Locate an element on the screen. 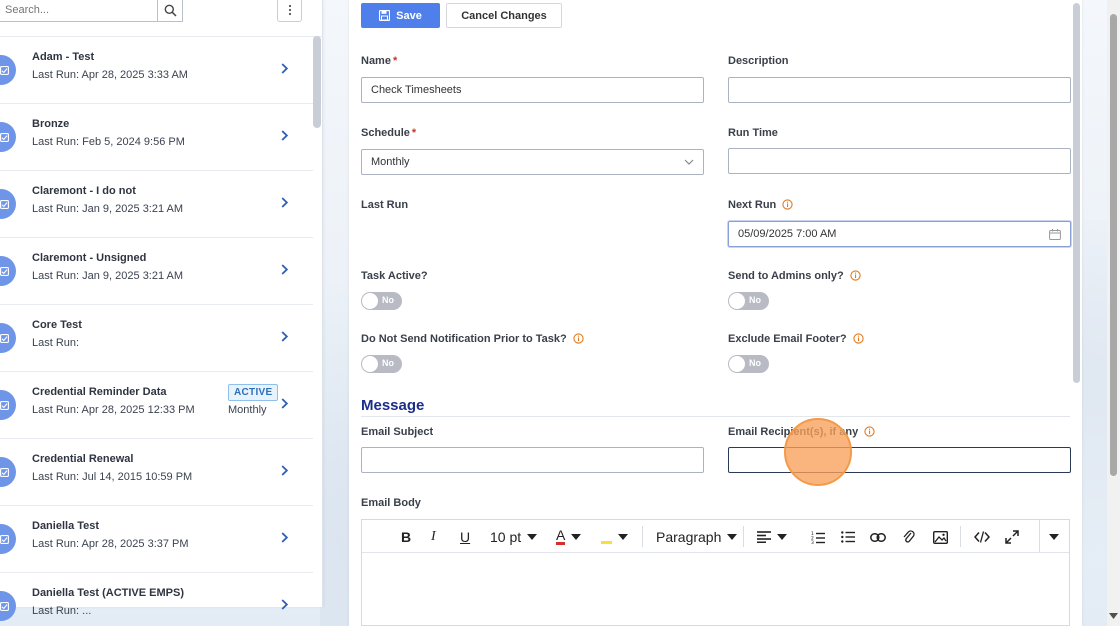  search-row is located at coordinates (161, 18).